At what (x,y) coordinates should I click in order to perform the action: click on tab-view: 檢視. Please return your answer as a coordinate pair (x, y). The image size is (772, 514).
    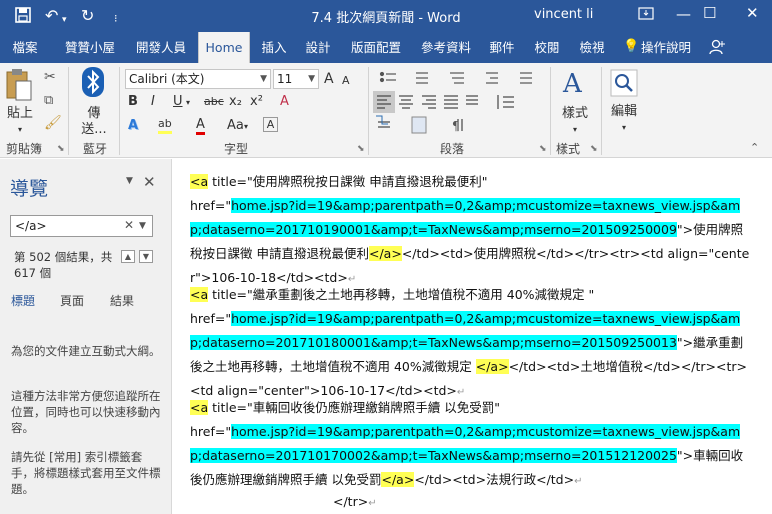
    Looking at the image, I should click on (592, 47).